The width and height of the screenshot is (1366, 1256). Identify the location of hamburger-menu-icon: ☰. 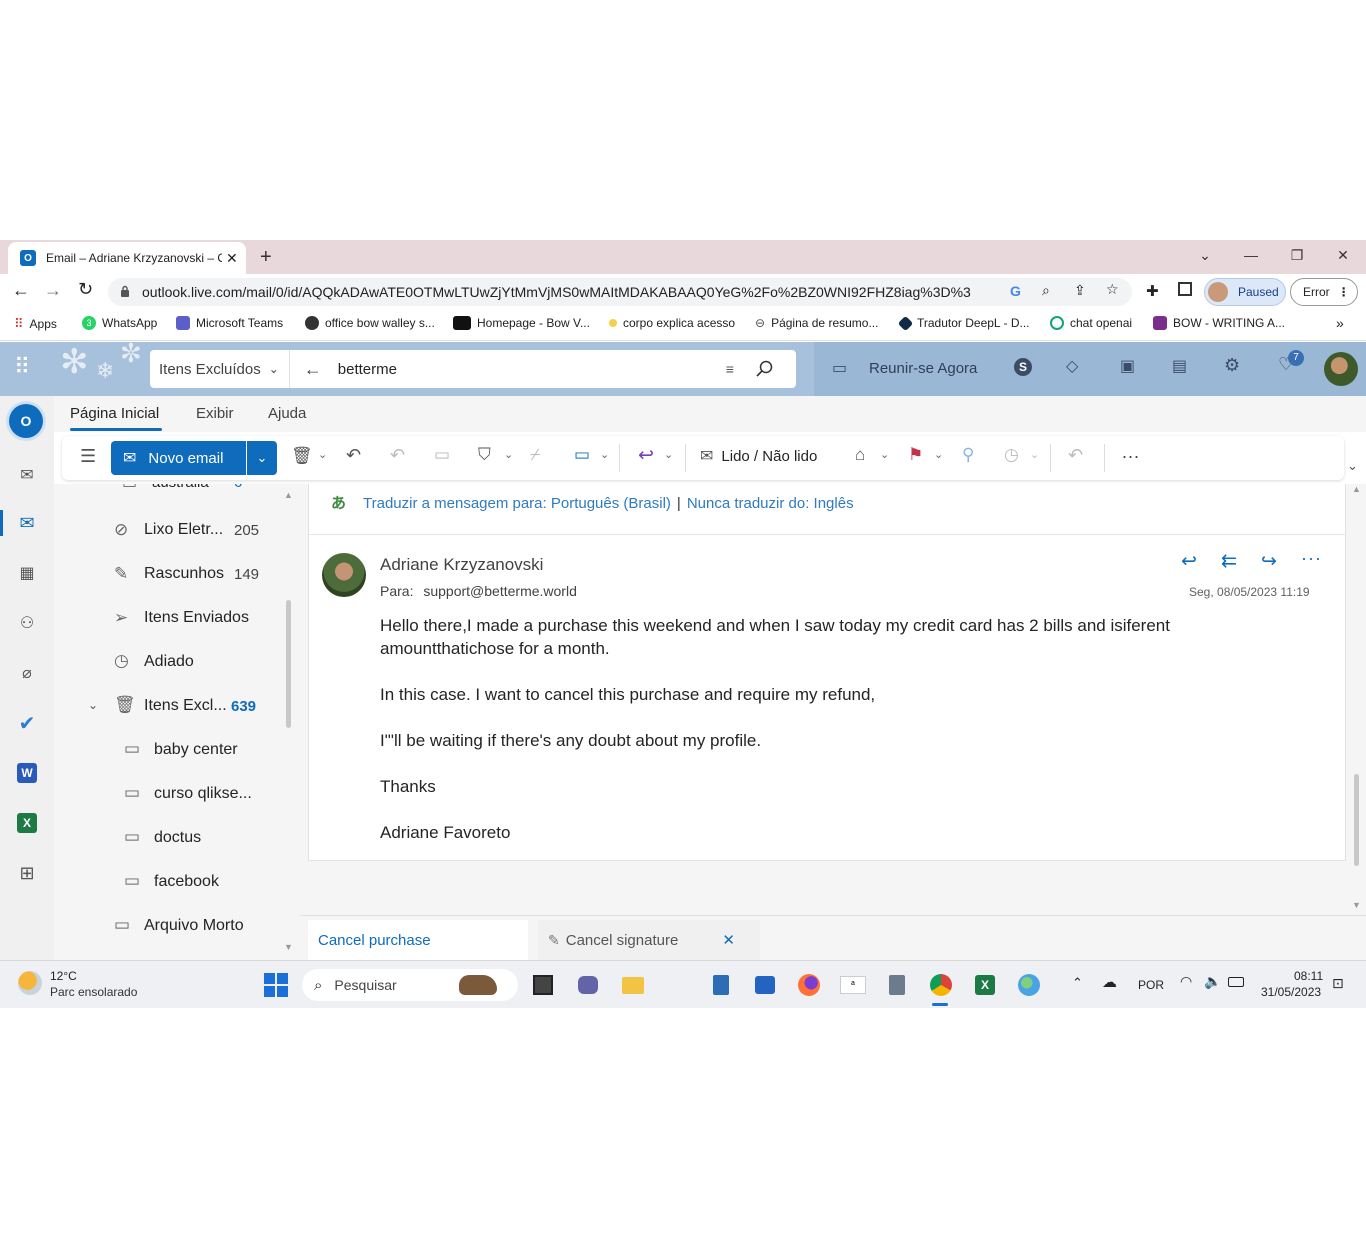
(88, 456).